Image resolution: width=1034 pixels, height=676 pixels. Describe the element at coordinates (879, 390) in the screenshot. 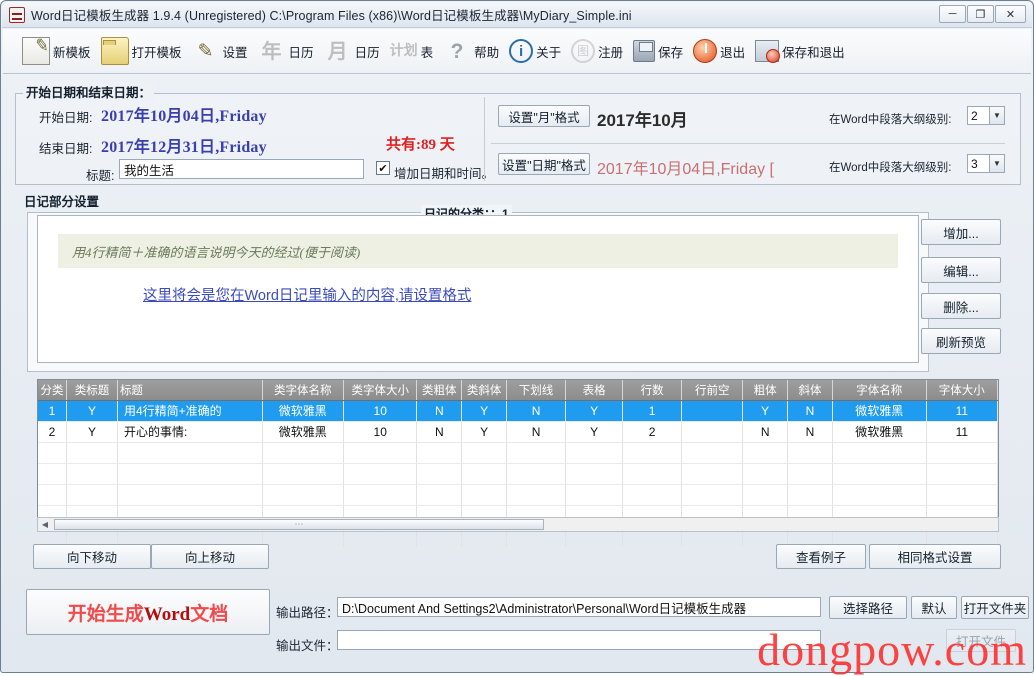

I see `grid-column-header: 字体名称` at that location.